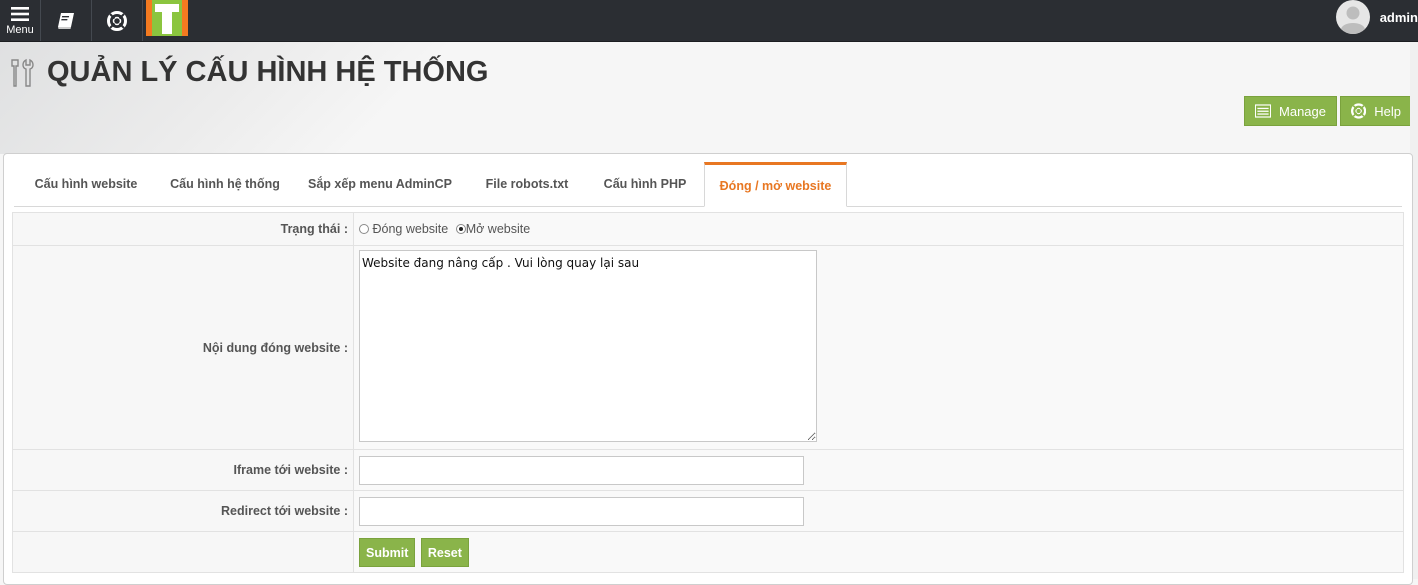 The width and height of the screenshot is (1418, 585). I want to click on open-website-label: Mở website, so click(498, 229).